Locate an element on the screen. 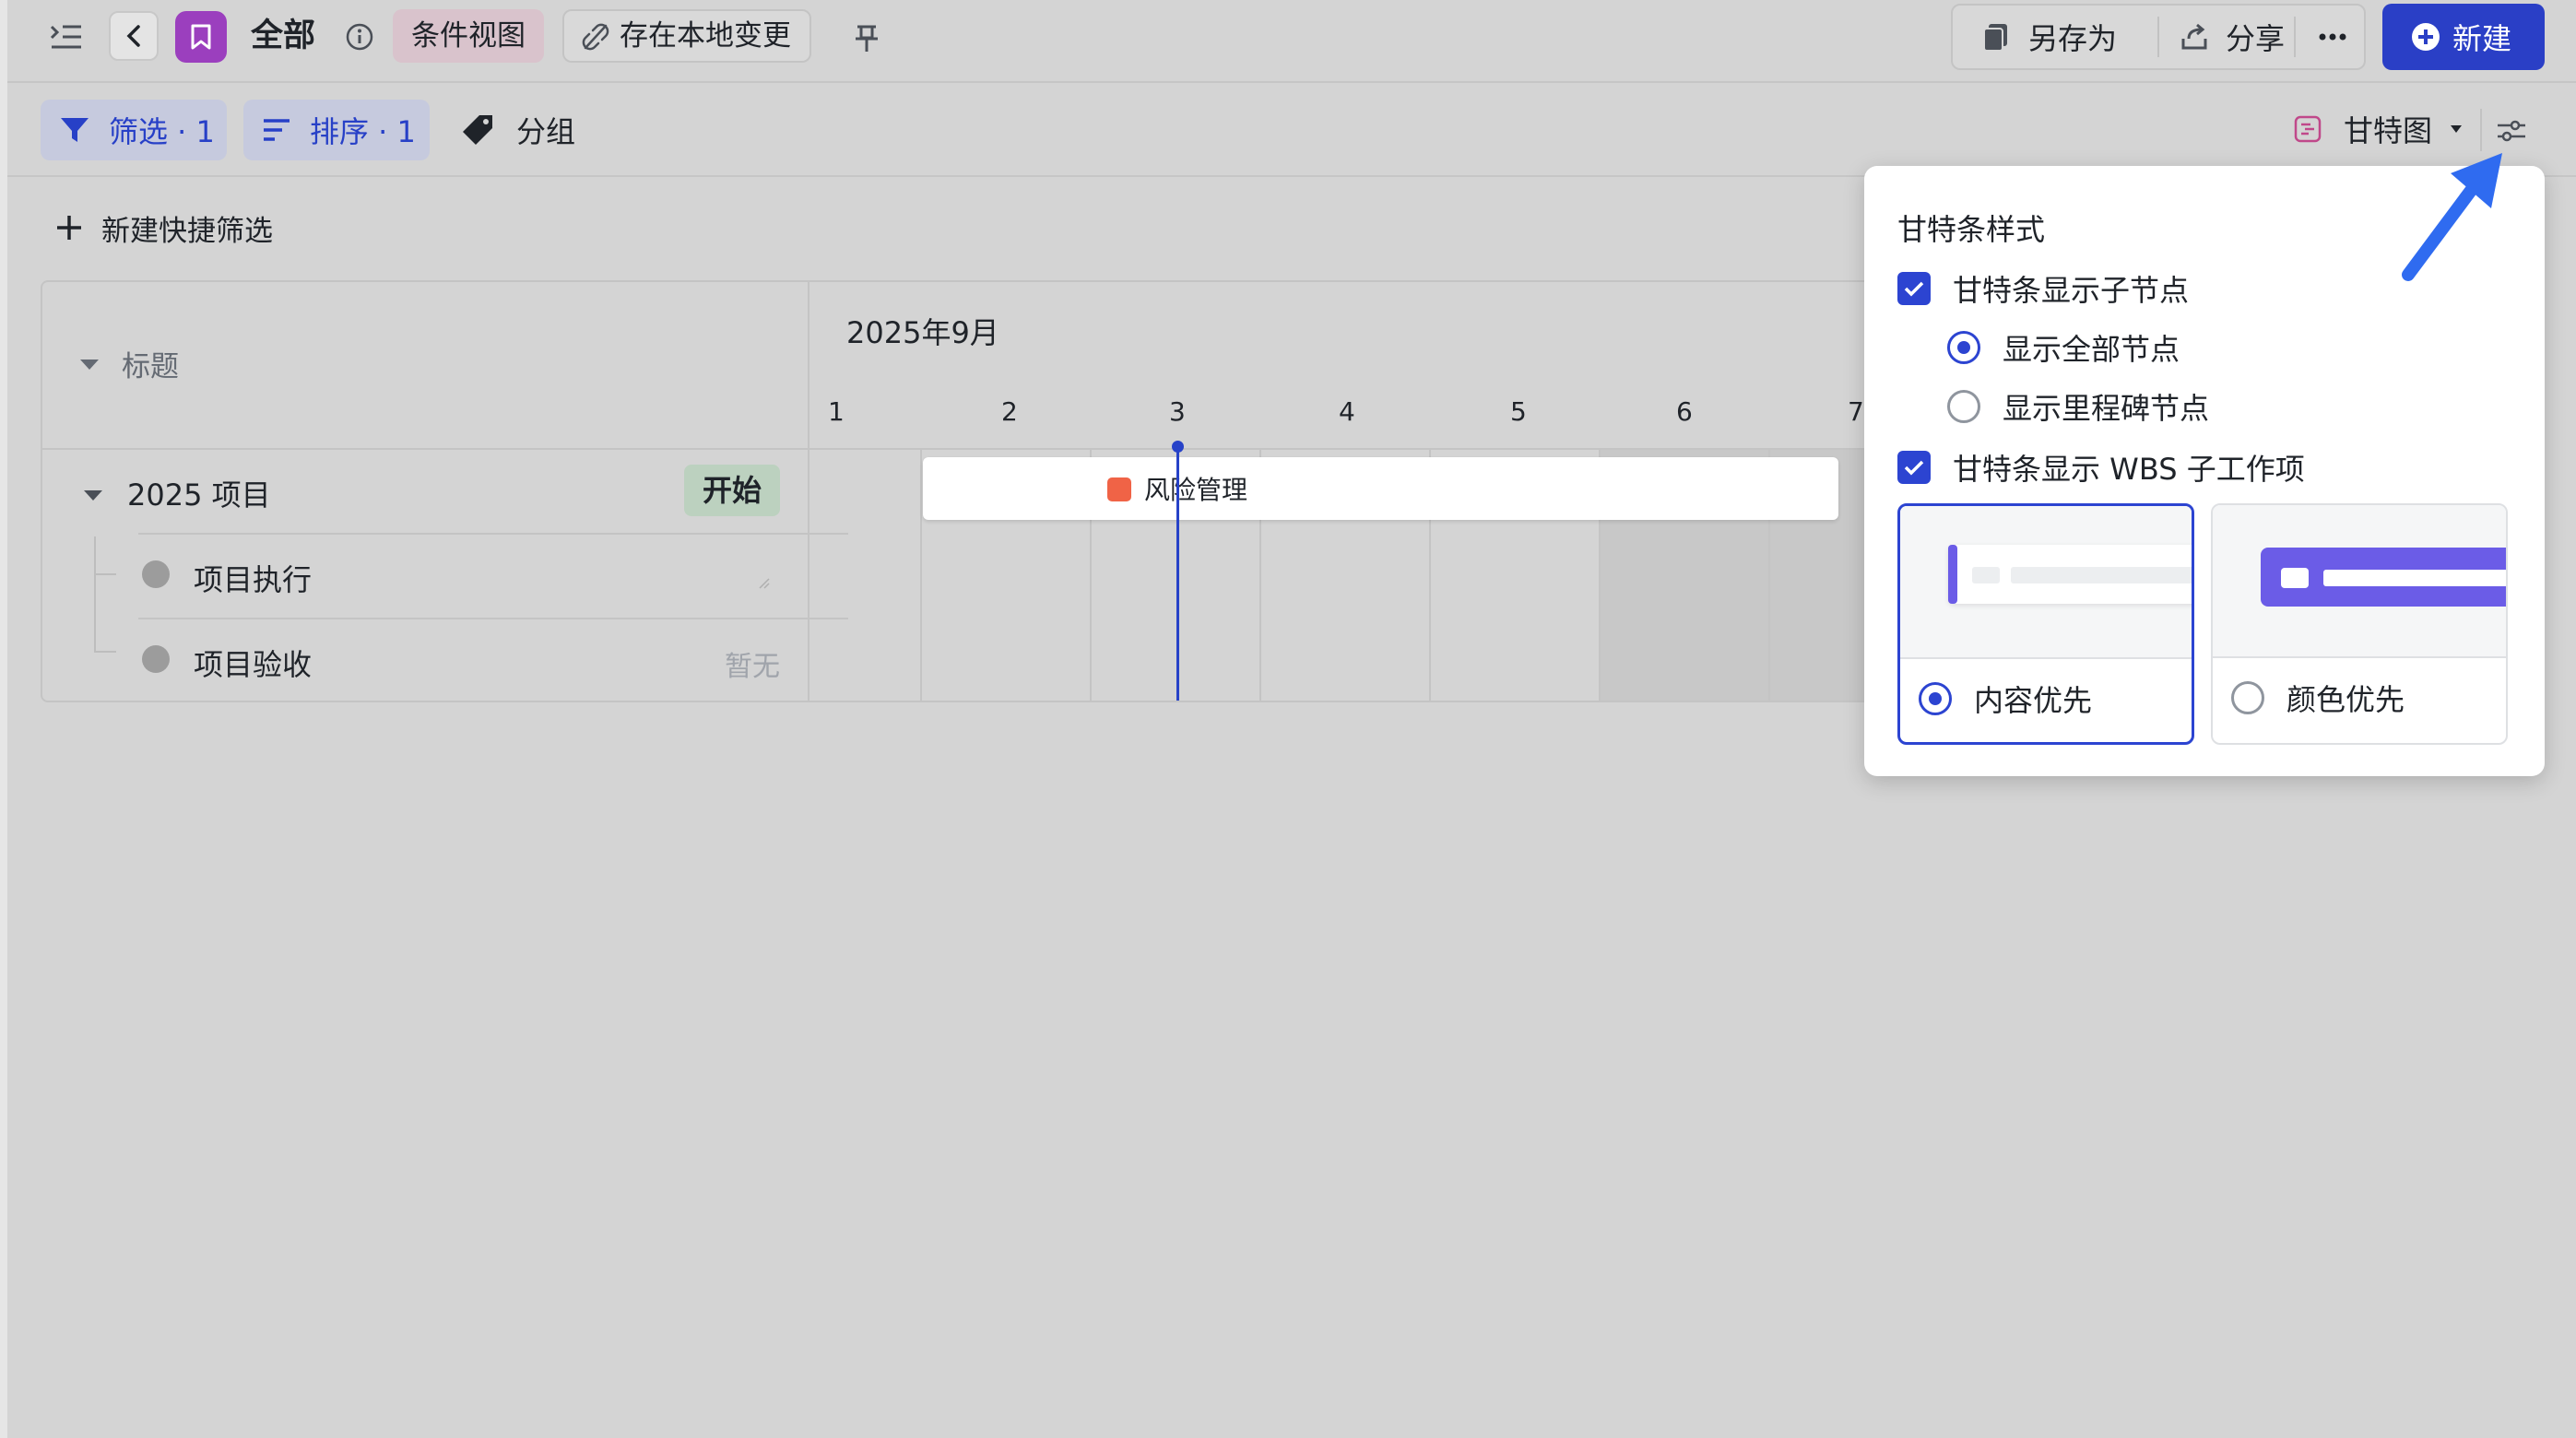 The image size is (2576, 1438). show-wbs-checkbox: 甘特条显示 WBS 子工作项 is located at coordinates (2101, 467).